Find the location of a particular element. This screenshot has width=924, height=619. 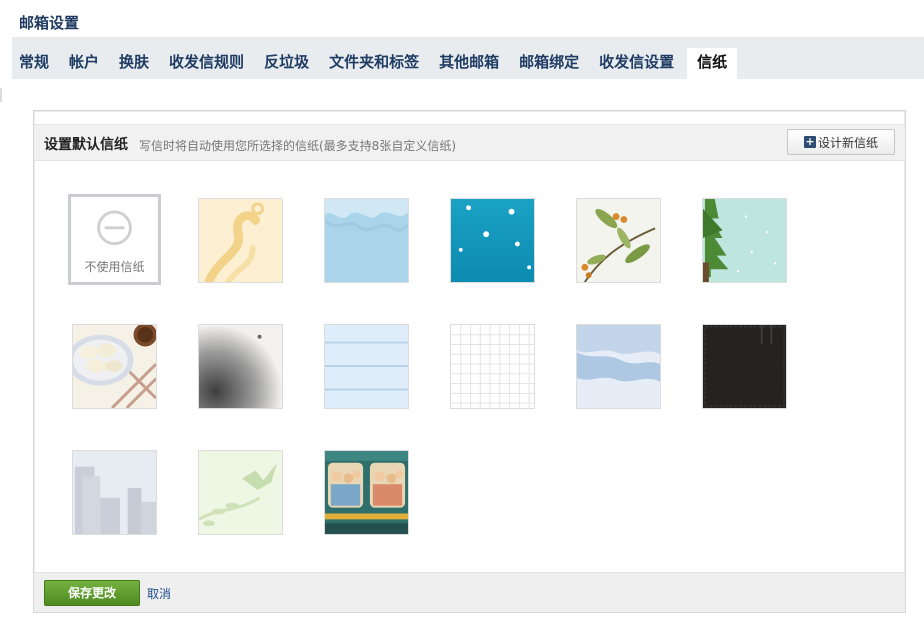

gray-fur-thumbnail is located at coordinates (240, 366).